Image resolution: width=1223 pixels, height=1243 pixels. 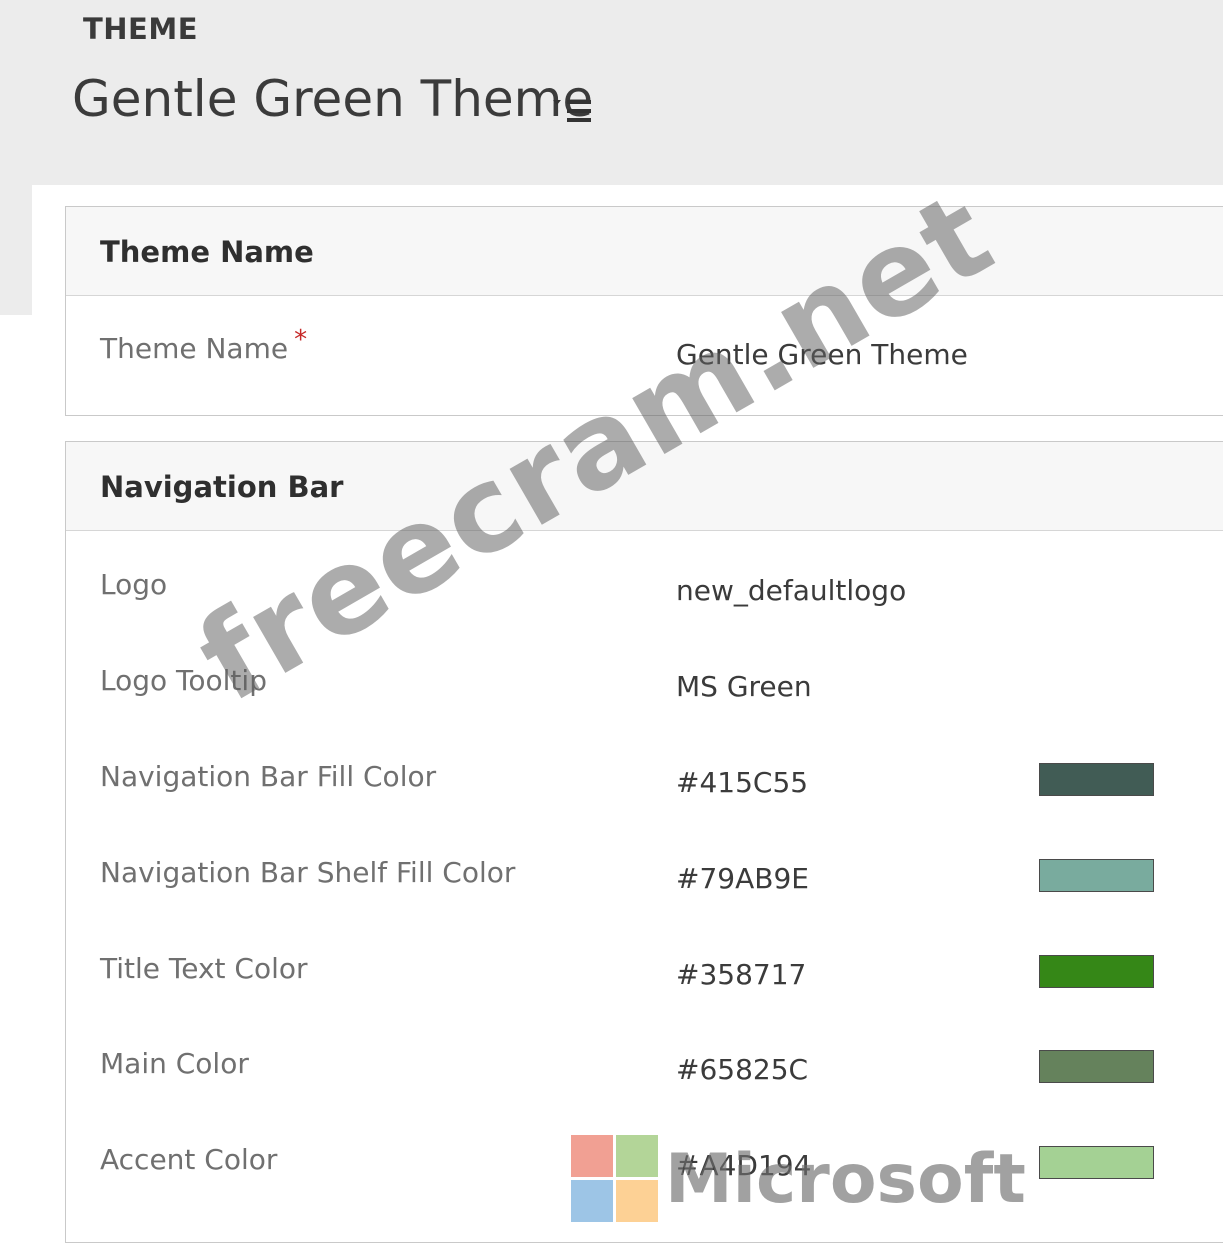 I want to click on section-title: Navigation Bar, so click(x=222, y=487).